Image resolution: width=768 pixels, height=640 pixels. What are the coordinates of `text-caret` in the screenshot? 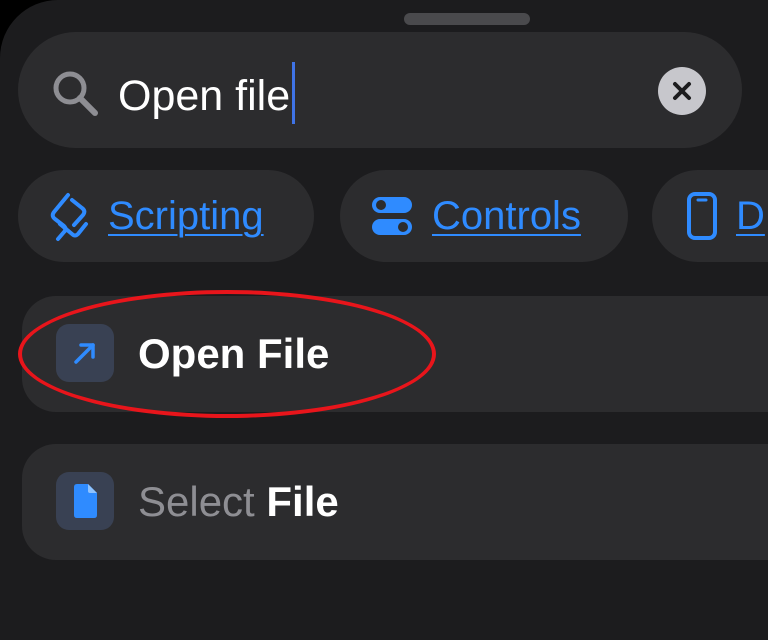 It's located at (294, 93).